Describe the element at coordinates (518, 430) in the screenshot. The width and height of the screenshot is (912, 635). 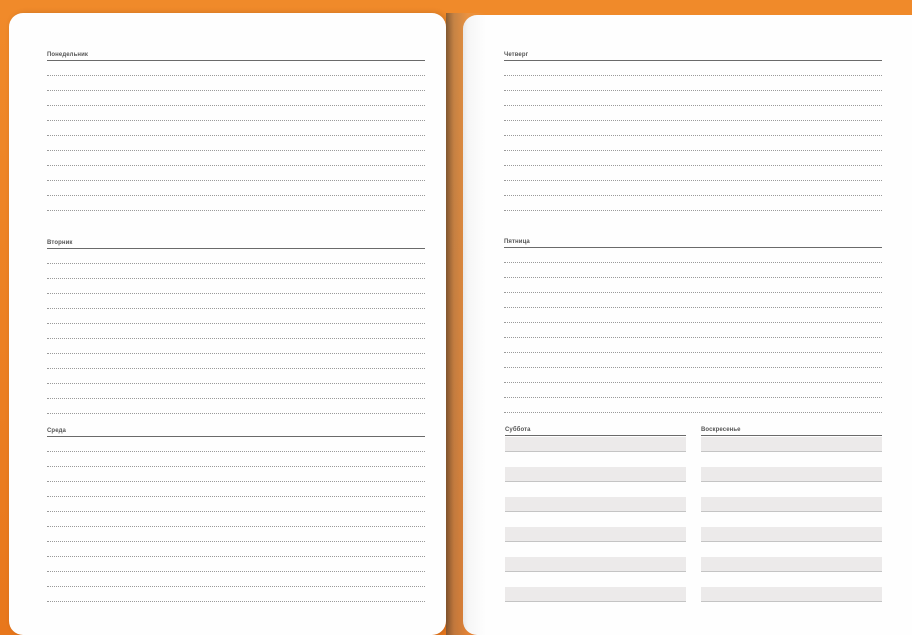
I see `day-title: Суббота` at that location.